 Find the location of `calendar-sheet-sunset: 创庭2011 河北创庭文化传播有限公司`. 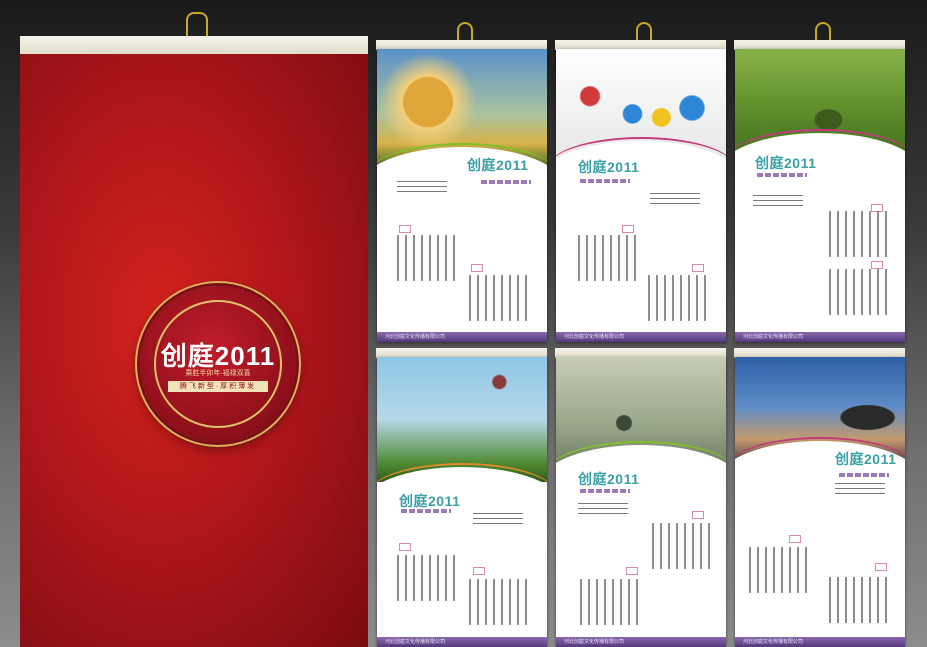

calendar-sheet-sunset: 创庭2011 河北创庭文化传播有限公司 is located at coordinates (820, 502).